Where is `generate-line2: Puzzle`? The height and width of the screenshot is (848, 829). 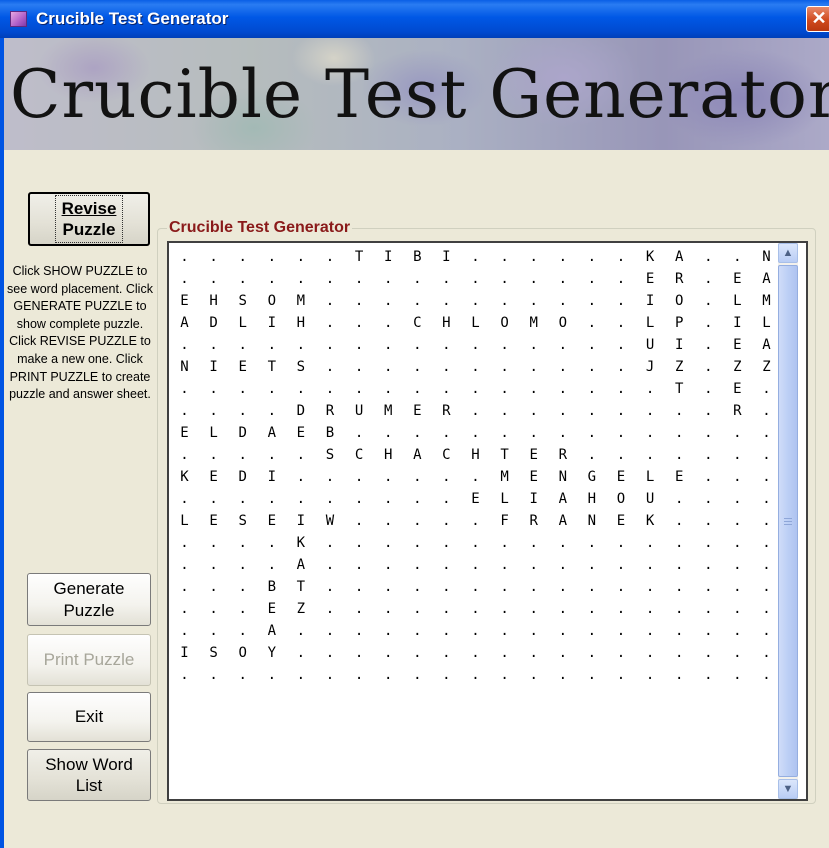
generate-line2: Puzzle is located at coordinates (89, 610).